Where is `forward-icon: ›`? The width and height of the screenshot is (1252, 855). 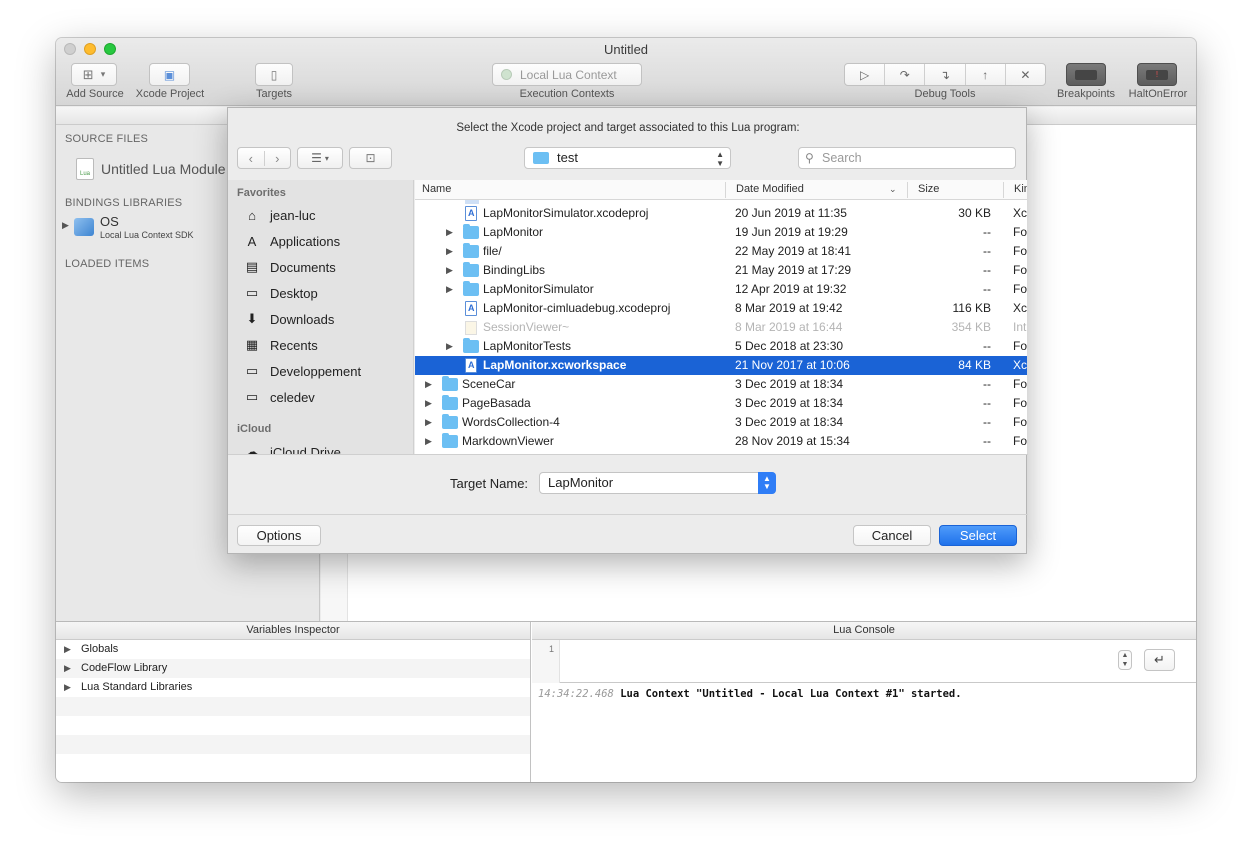 forward-icon: › is located at coordinates (278, 158).